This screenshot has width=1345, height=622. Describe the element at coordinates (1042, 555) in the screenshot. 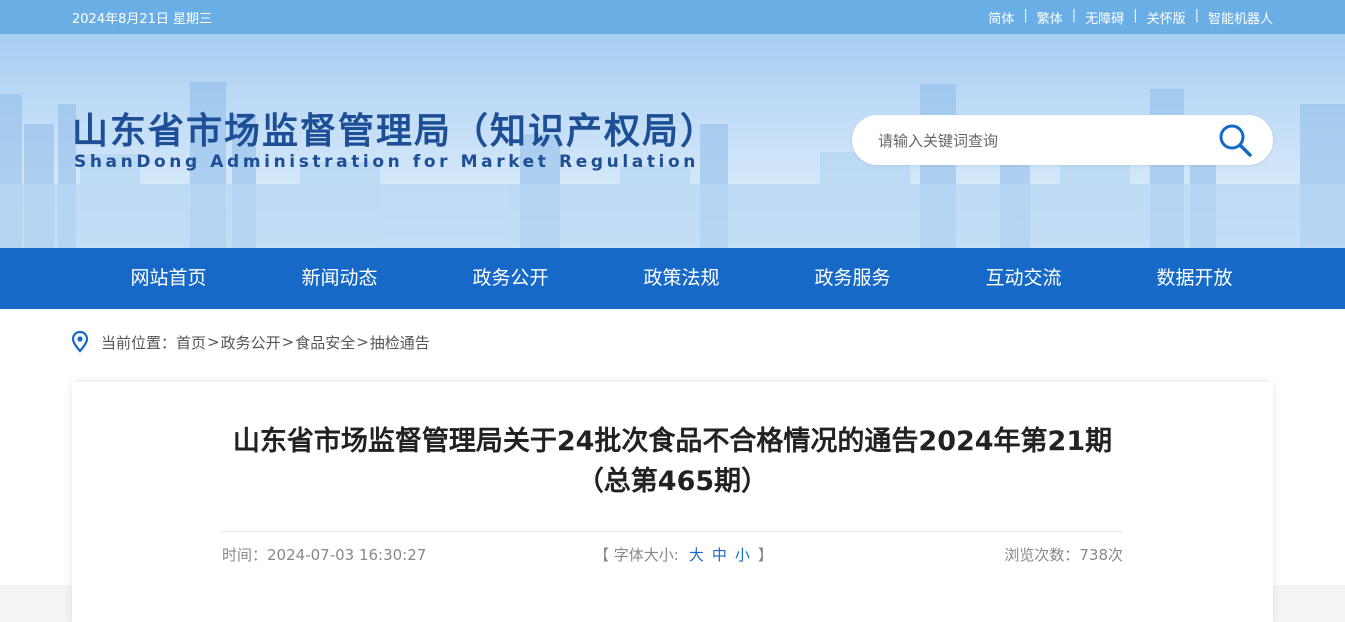

I see `view-count-label: 浏览次数：` at that location.